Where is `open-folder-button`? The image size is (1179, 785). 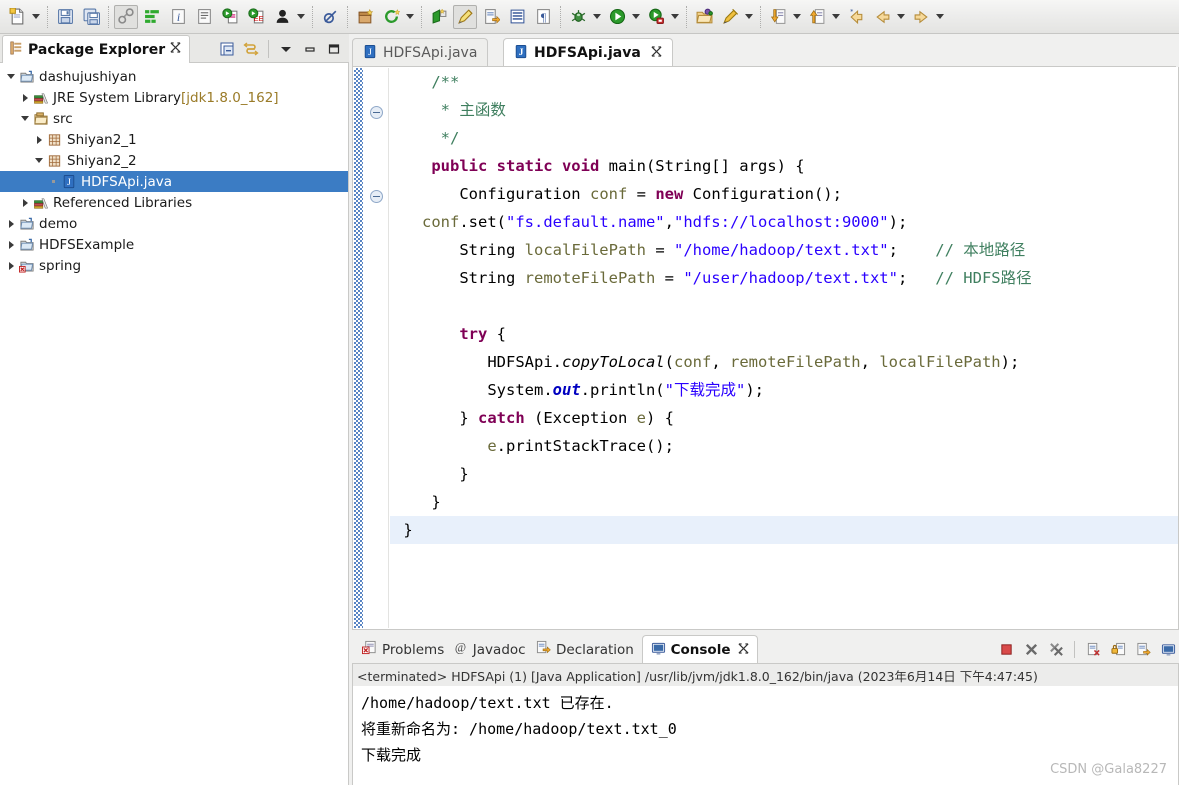 open-folder-button is located at coordinates (704, 17).